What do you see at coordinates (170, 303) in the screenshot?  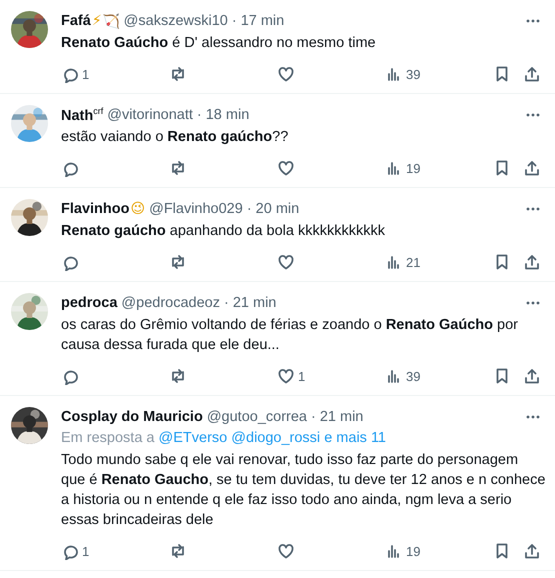 I see `user-handle: @pedrocadeoz` at bounding box center [170, 303].